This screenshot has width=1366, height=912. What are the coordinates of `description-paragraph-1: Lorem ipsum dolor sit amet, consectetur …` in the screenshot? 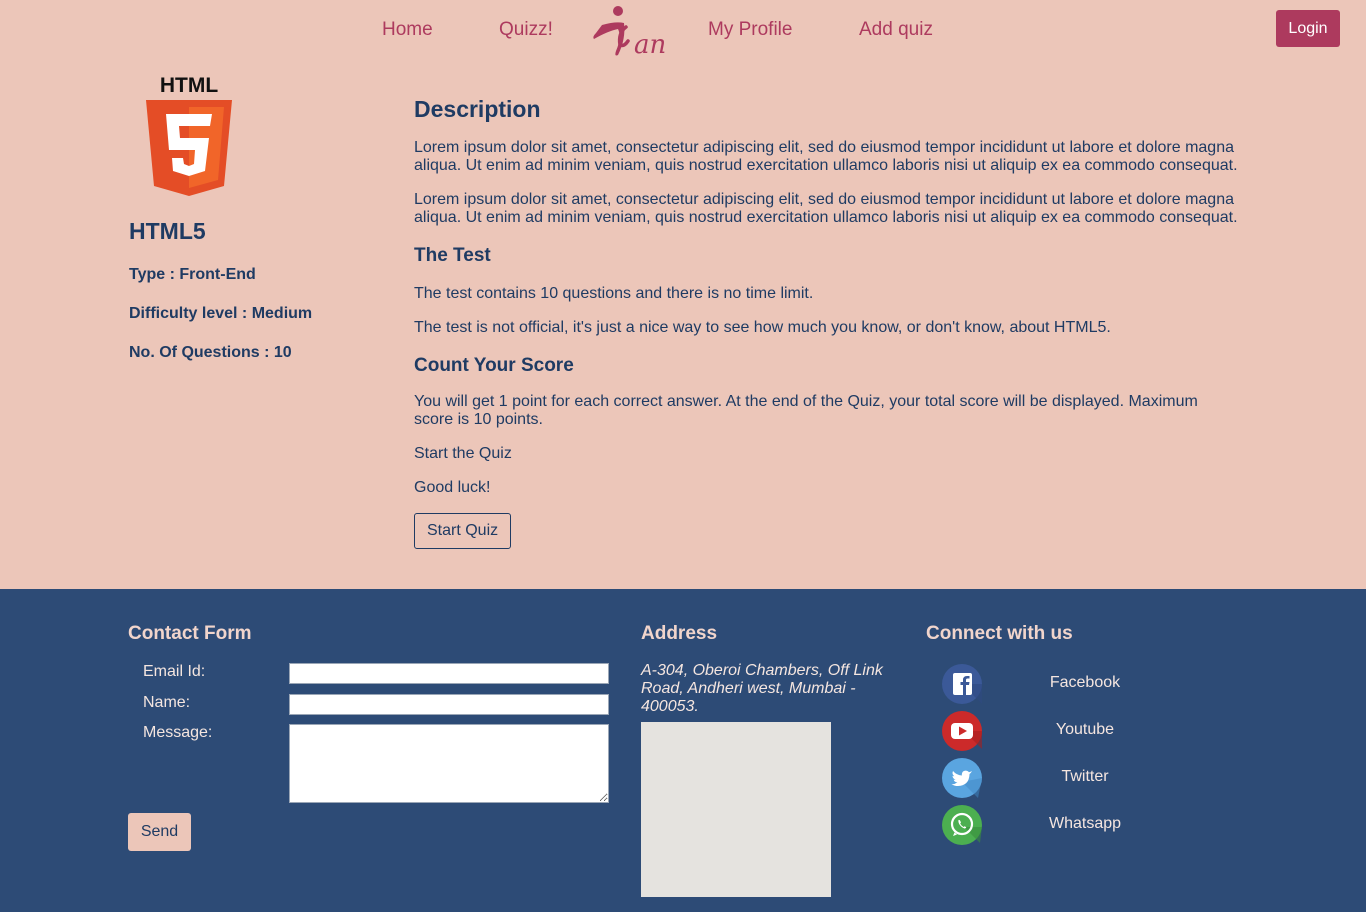 It's located at (826, 156).